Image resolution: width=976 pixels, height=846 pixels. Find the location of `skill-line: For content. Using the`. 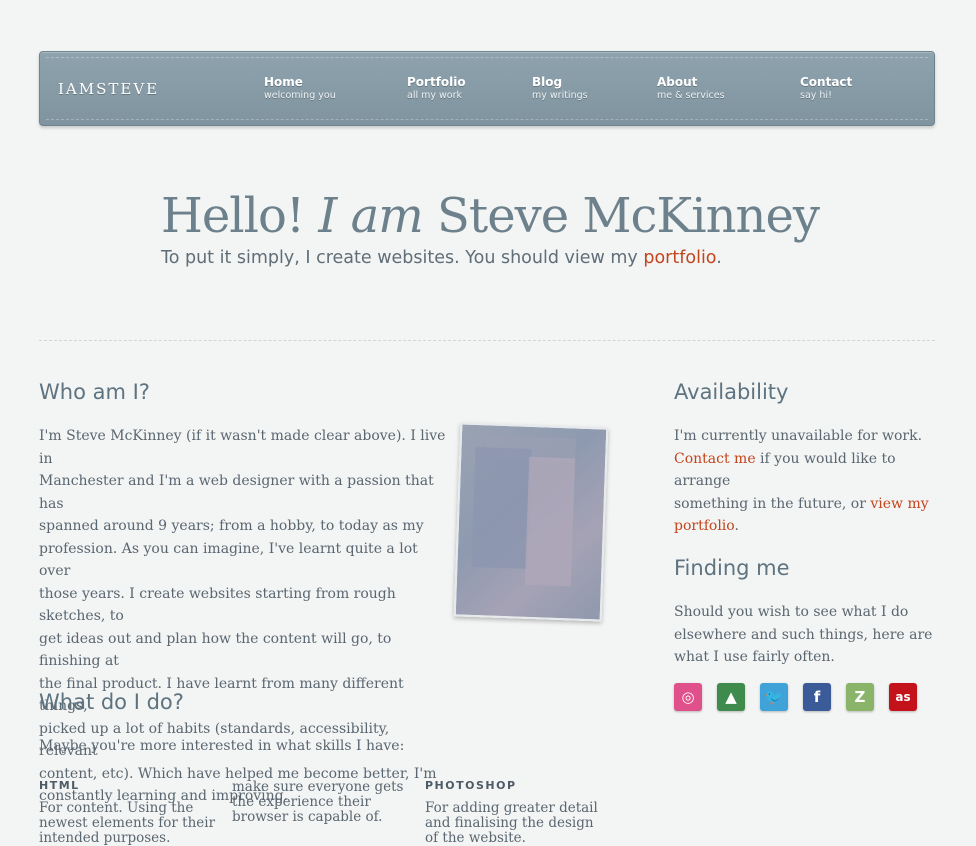

skill-line: For content. Using the is located at coordinates (116, 808).